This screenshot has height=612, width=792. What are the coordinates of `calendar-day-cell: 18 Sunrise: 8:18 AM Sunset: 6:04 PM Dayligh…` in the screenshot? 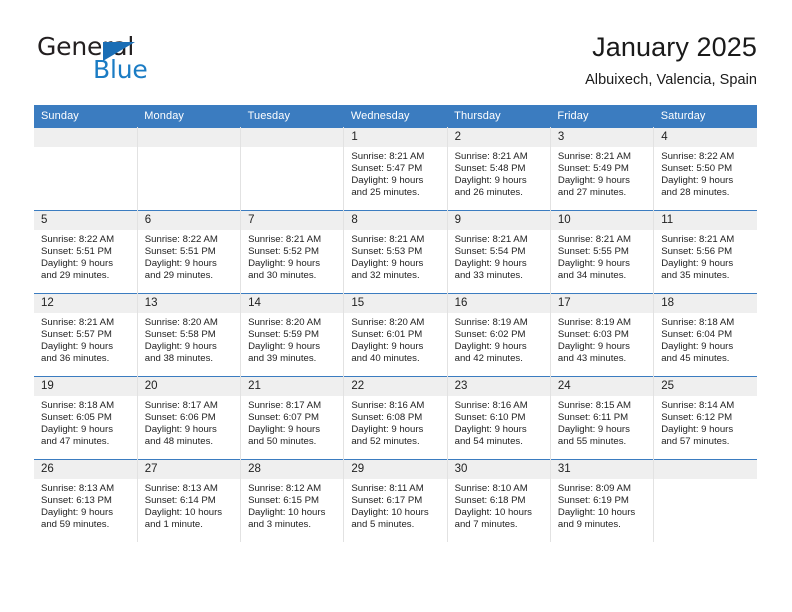 It's located at (705, 335).